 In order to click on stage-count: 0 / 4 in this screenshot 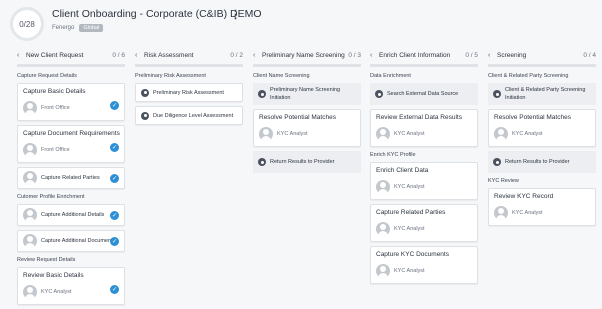, I will do `click(589, 55)`.